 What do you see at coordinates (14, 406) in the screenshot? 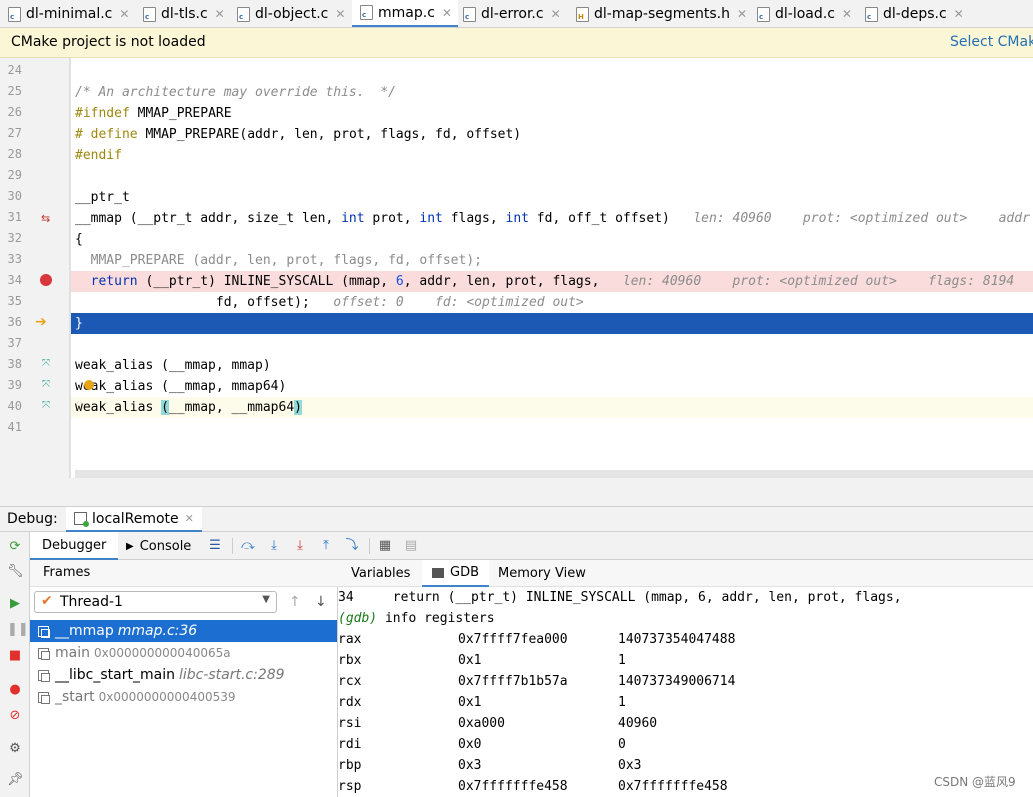
I see `line-number: 40` at bounding box center [14, 406].